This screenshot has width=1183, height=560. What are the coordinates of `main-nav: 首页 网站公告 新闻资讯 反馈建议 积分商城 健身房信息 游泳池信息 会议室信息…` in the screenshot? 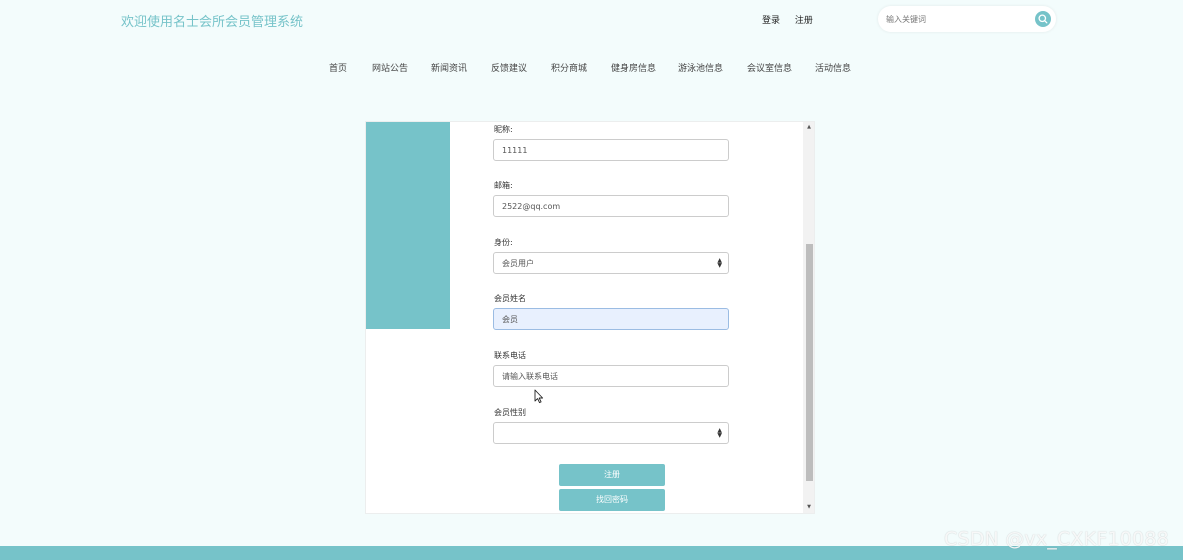 It's located at (591, 68).